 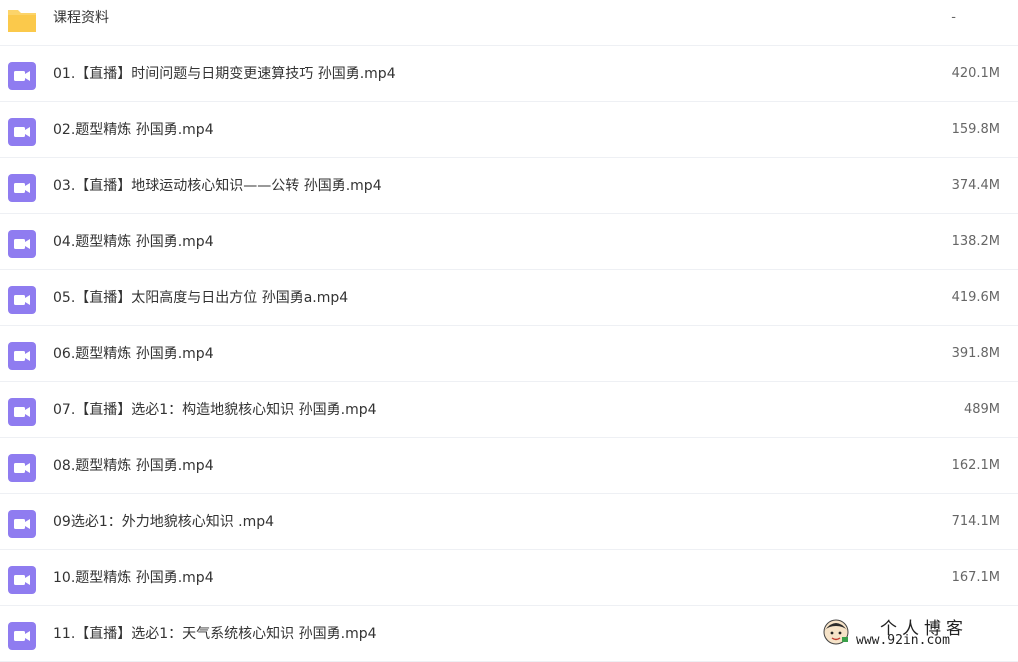 What do you see at coordinates (201, 298) in the screenshot?
I see `file-name: 05.【直播】太阳高度与日出方位 孙国勇a.mp4` at bounding box center [201, 298].